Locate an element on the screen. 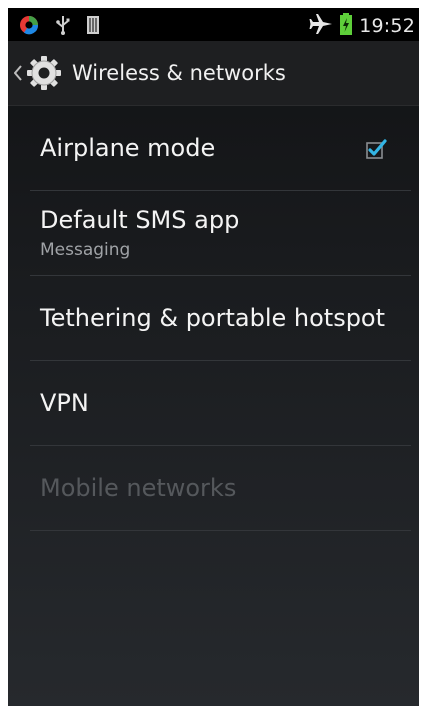  airplane-mode-checkbox is located at coordinates (376, 149).